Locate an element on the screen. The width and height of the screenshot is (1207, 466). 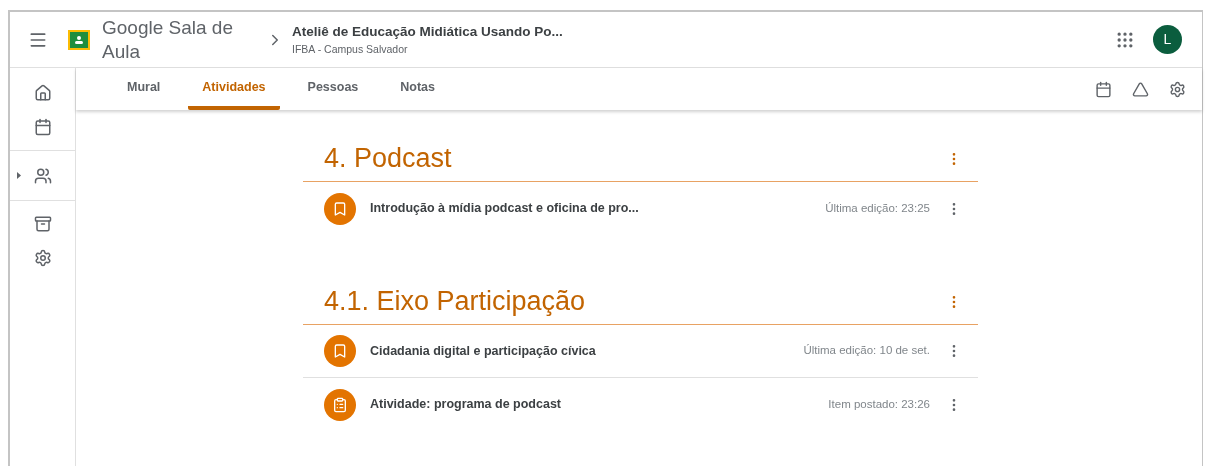
classwork-item: Introdução à mídia podcast e oficina de pro... Última edição: 23:25 is located at coordinates (640, 208).